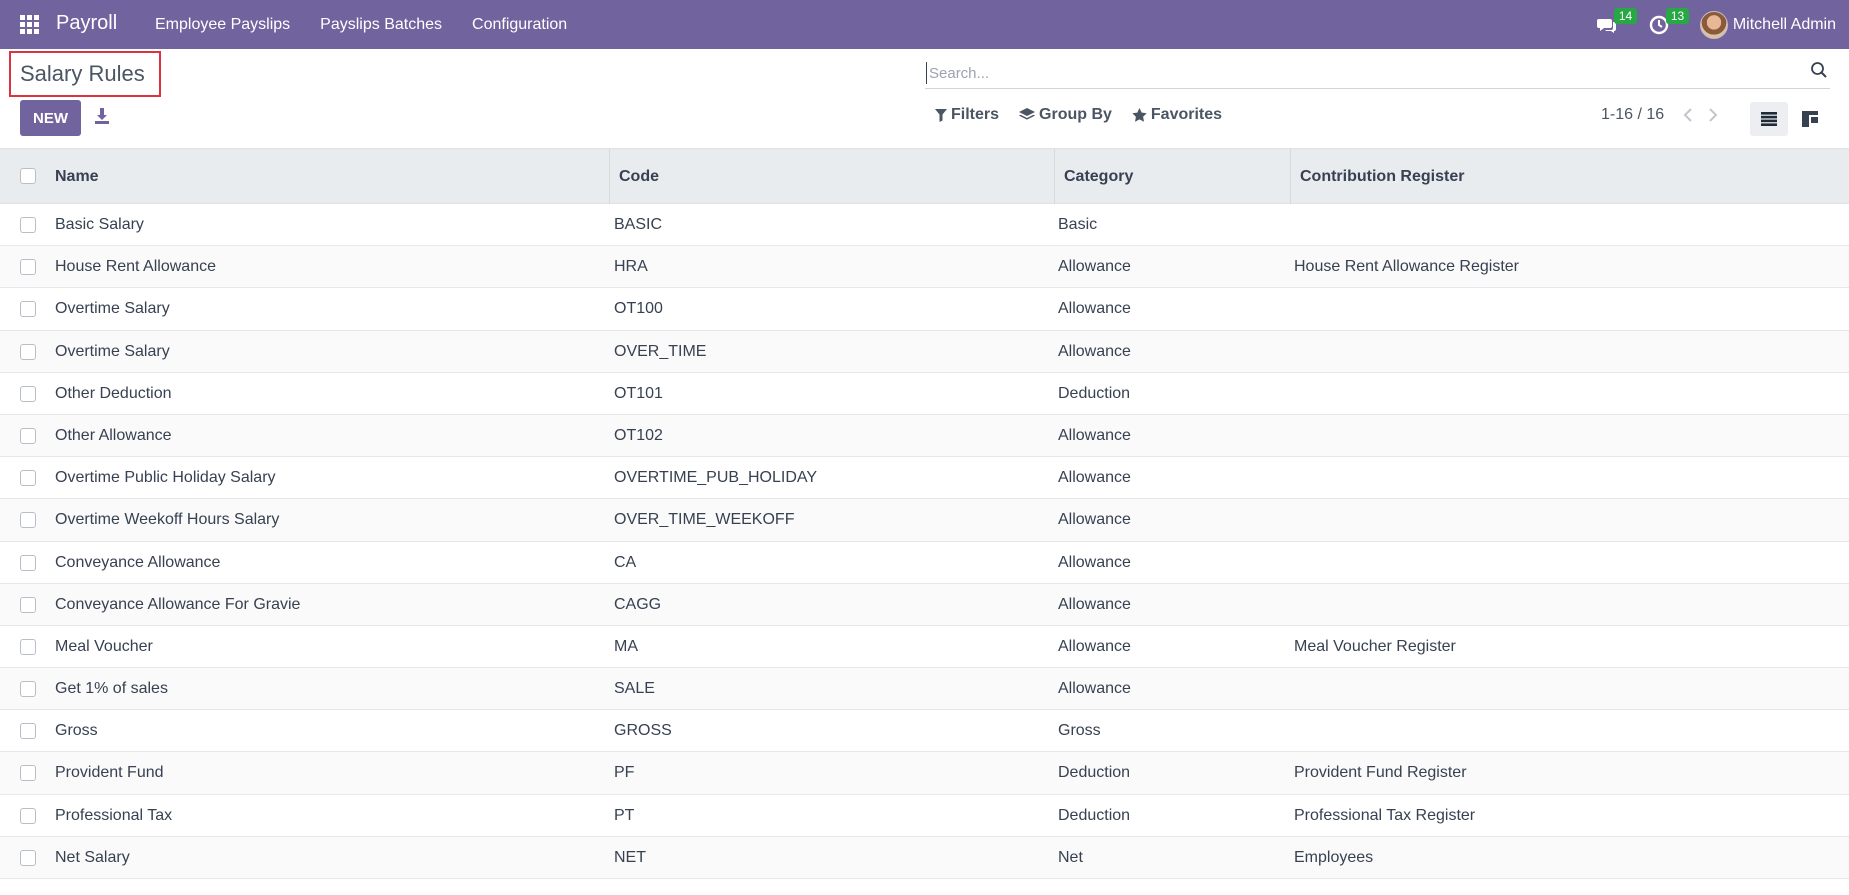 This screenshot has height=895, width=1849. Describe the element at coordinates (1713, 24) in the screenshot. I see `user-avatar` at that location.